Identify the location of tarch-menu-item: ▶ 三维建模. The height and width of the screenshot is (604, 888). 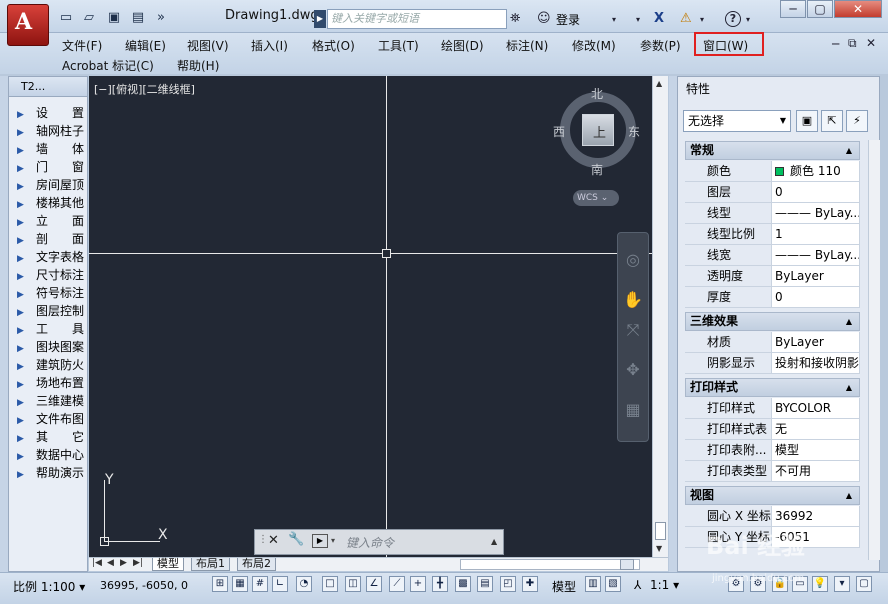
(48, 401).